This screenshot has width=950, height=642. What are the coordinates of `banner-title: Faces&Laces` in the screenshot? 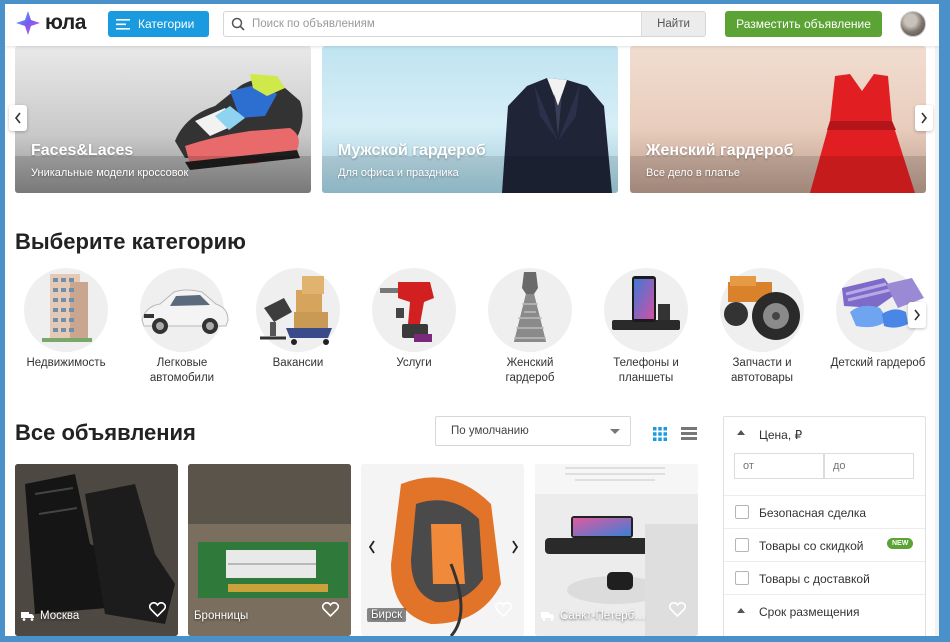 It's located at (82, 150).